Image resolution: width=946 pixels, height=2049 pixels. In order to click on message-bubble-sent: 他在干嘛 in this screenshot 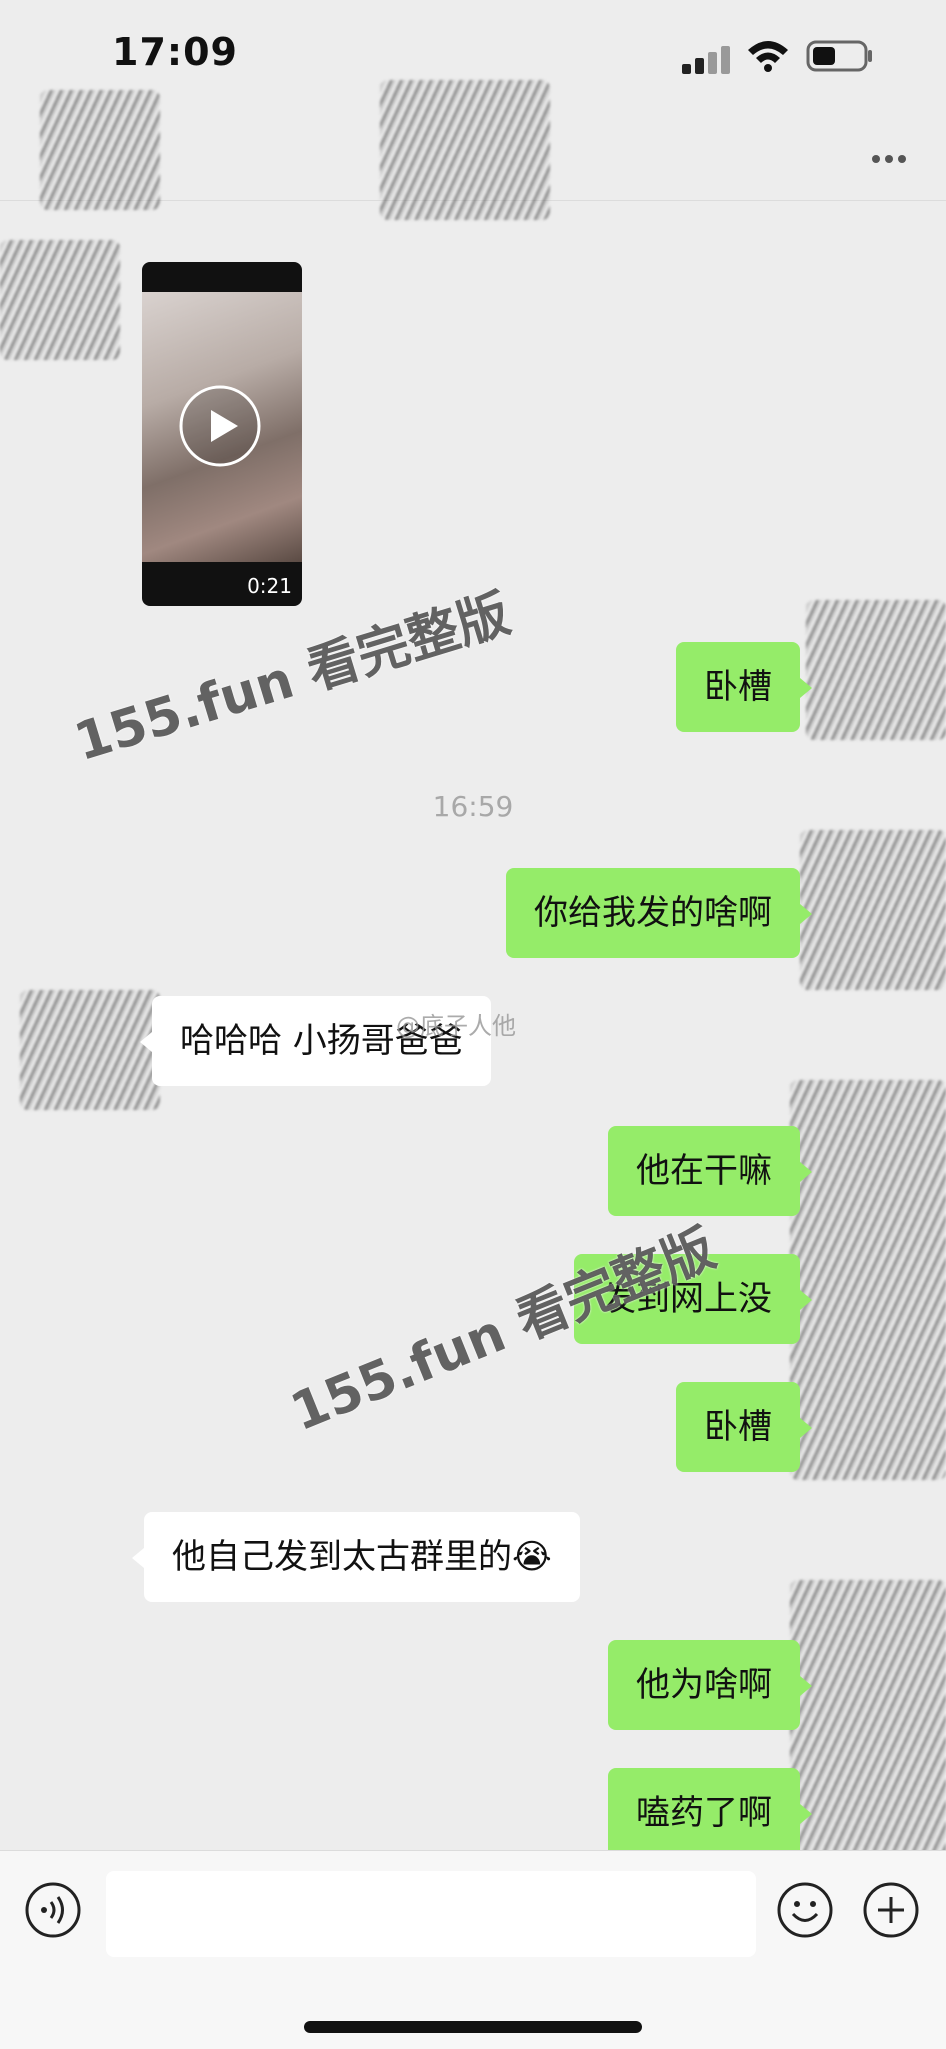, I will do `click(710, 1171)`.